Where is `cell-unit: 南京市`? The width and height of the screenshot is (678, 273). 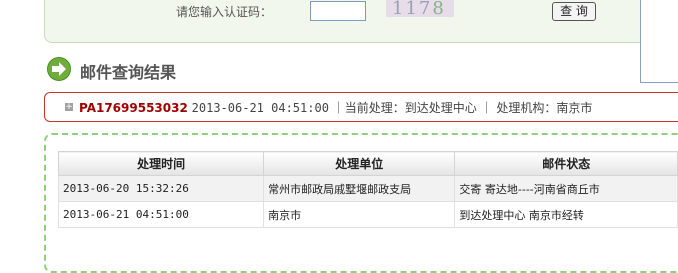 cell-unit: 南京市 is located at coordinates (359, 214).